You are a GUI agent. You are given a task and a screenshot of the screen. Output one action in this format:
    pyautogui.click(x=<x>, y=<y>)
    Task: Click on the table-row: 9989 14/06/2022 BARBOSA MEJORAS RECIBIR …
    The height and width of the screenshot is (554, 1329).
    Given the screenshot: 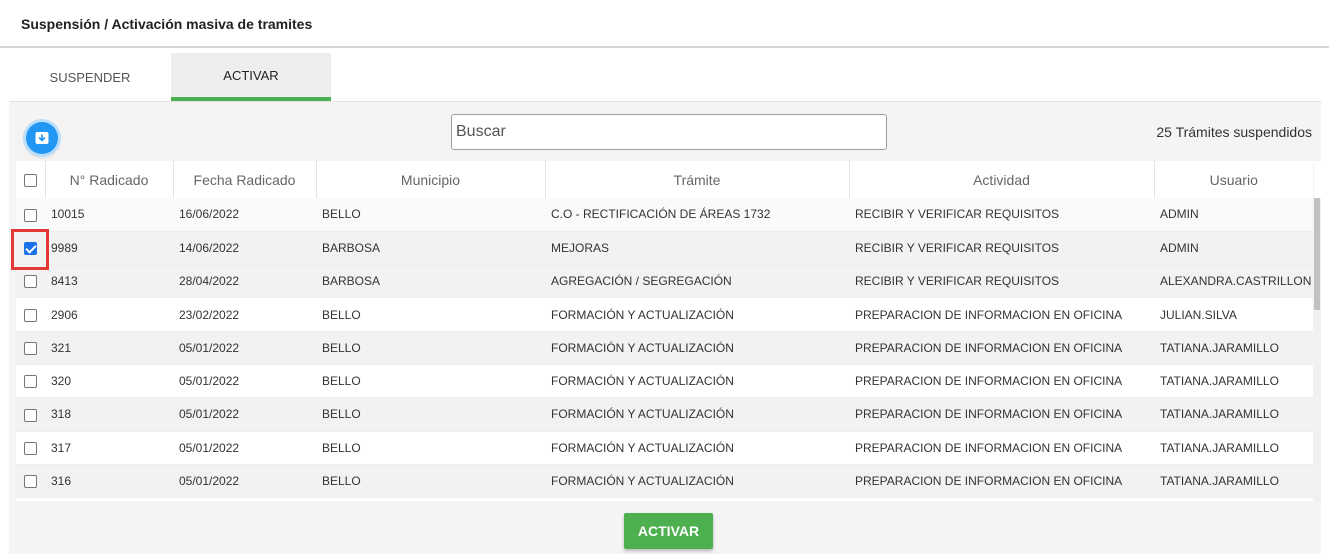 What is the action you would take?
    pyautogui.click(x=664, y=248)
    